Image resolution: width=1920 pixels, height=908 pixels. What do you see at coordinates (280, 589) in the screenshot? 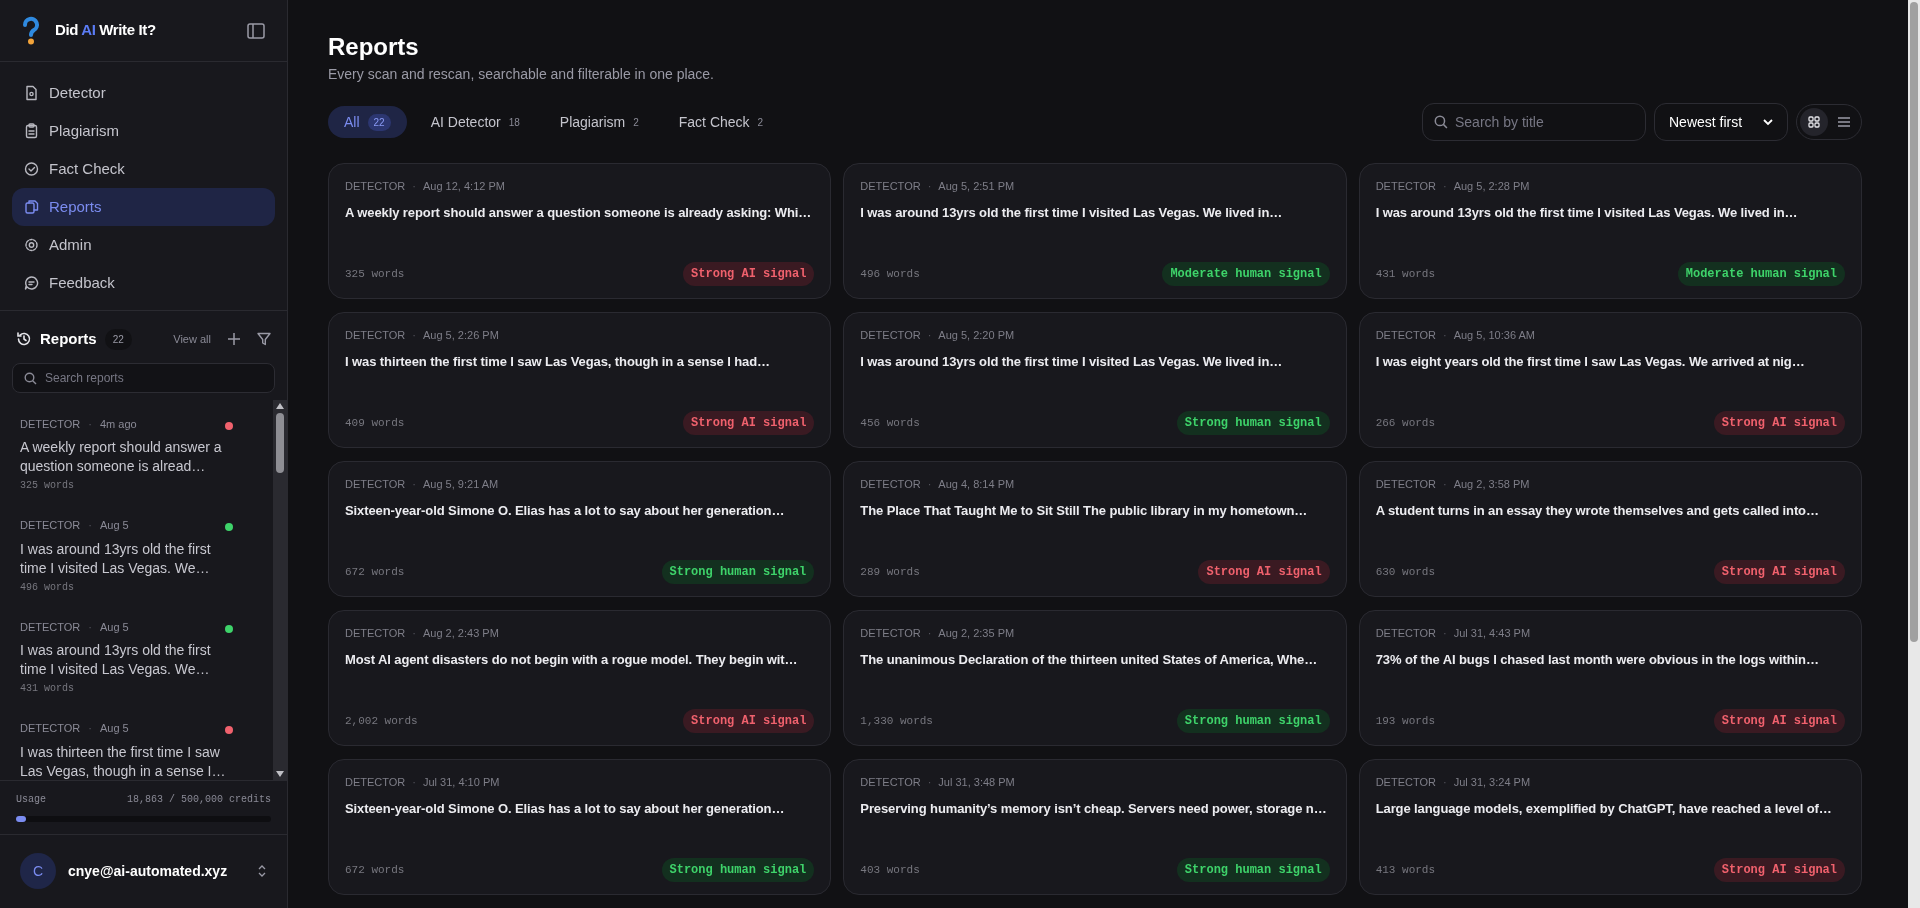
I see `scrollbar` at bounding box center [280, 589].